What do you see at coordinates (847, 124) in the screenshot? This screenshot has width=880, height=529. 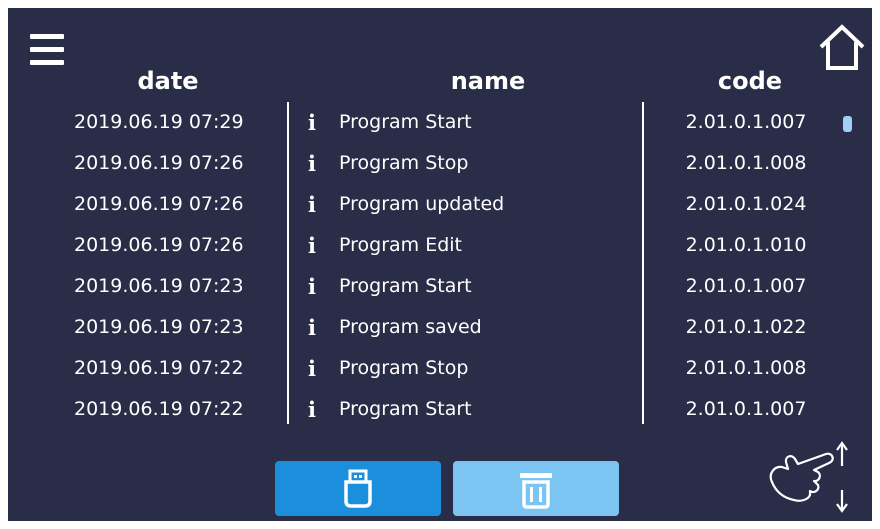 I see `scrollbar-thumb` at bounding box center [847, 124].